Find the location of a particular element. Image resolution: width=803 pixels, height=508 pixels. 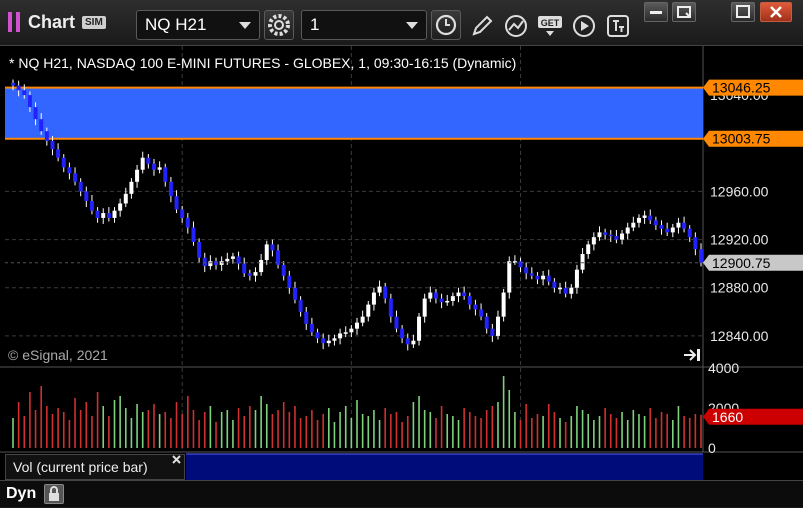

status-bar: Dyn is located at coordinates (401, 493).